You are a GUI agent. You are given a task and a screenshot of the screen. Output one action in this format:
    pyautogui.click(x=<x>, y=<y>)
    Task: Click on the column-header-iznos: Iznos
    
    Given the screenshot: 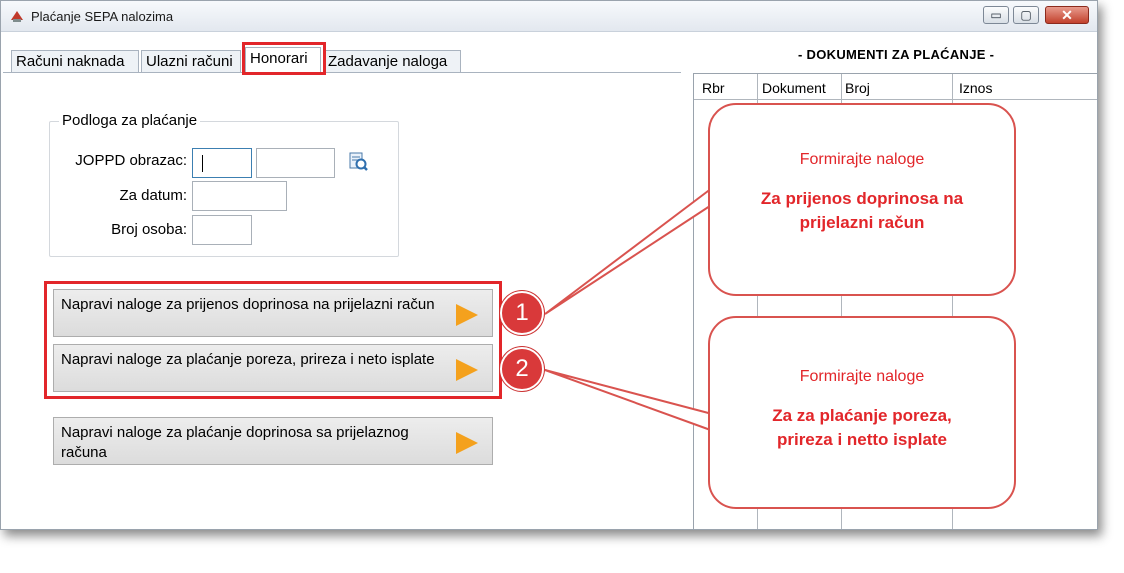 What is the action you would take?
    pyautogui.click(x=975, y=88)
    